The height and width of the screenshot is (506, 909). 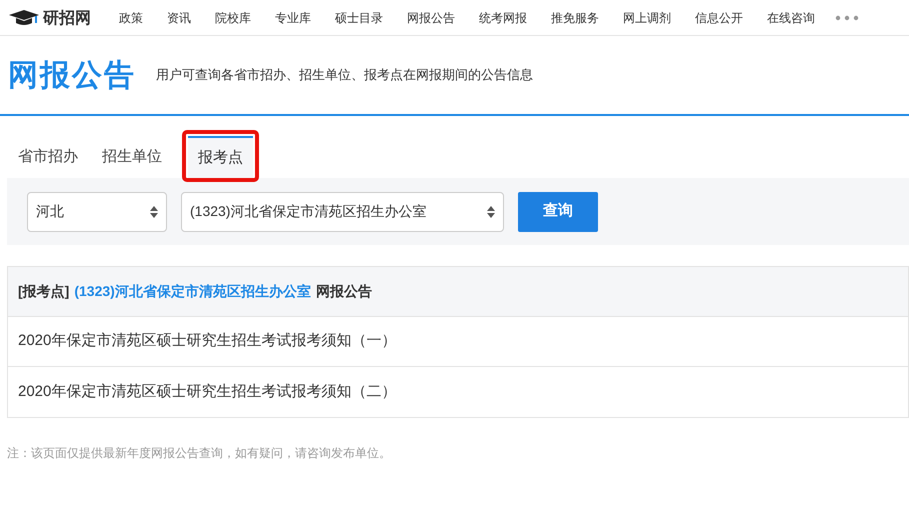 What do you see at coordinates (72, 76) in the screenshot?
I see `page-title: 网报公告` at bounding box center [72, 76].